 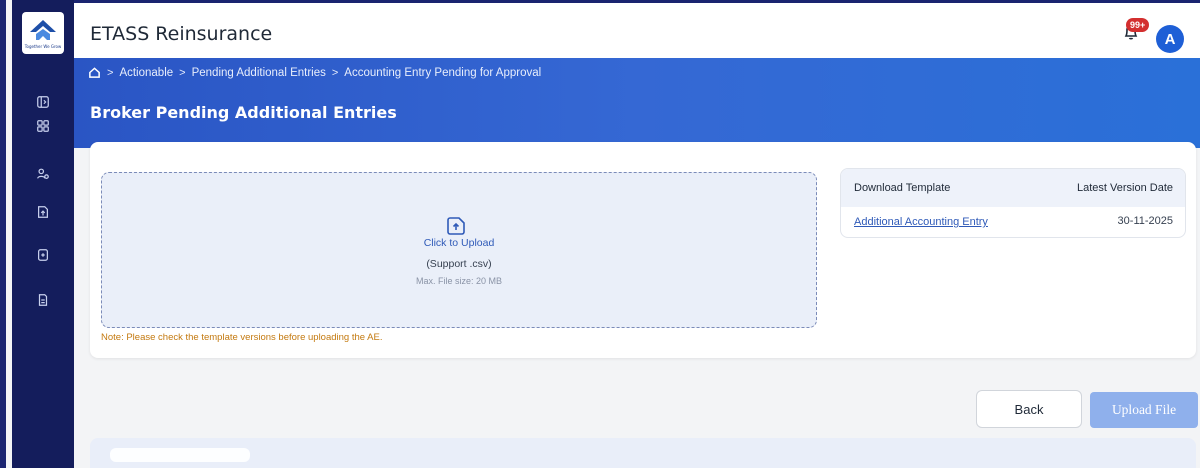 I want to click on table-row: Additional Accounting Entry 30-11-2025, so click(x=1013, y=222).